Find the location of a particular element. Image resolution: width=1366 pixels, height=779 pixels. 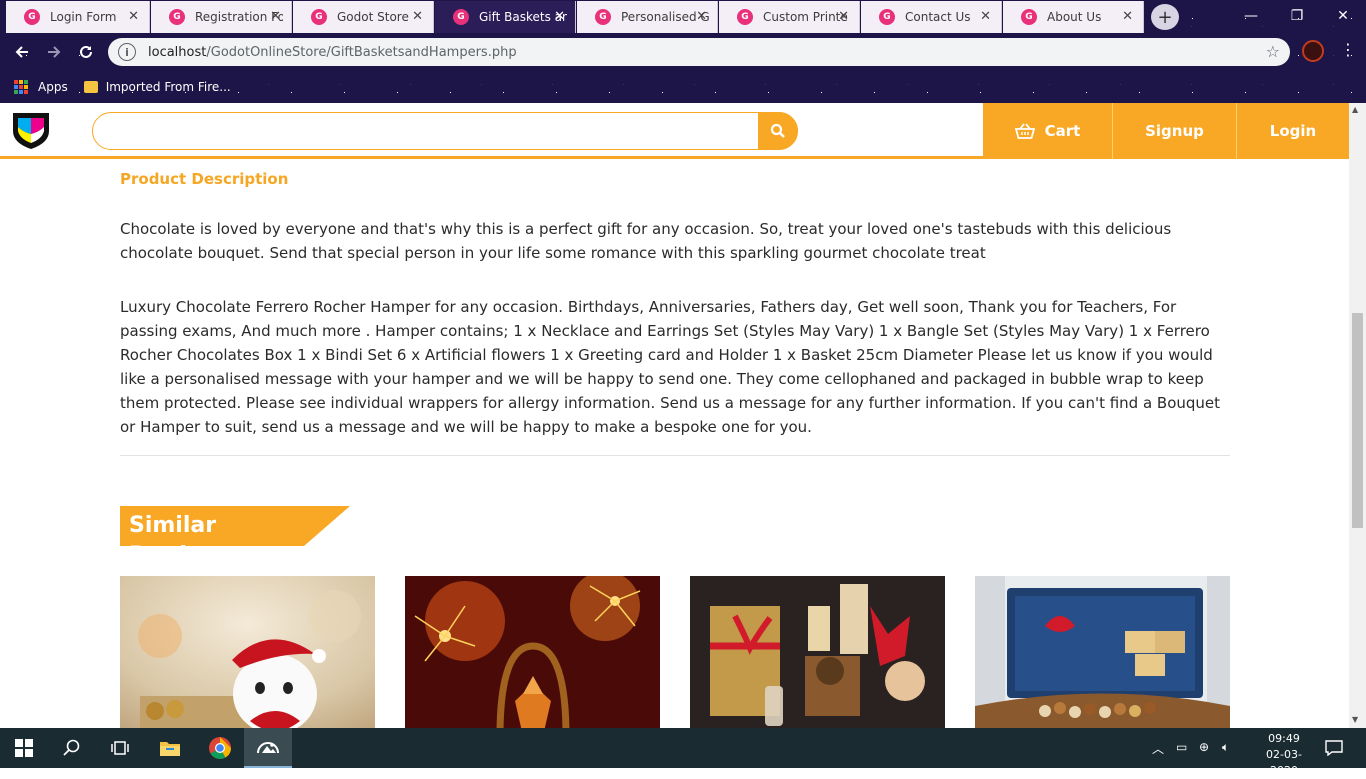

clock-date: 02-03-2020 is located at coordinates (1284, 762).